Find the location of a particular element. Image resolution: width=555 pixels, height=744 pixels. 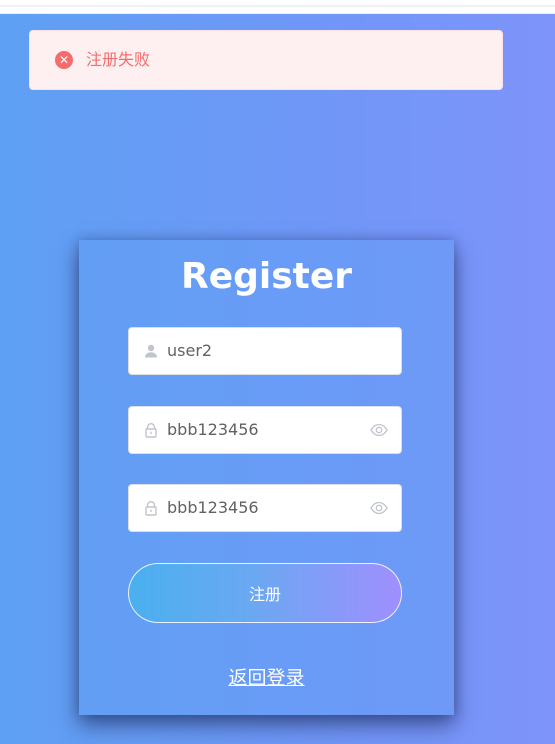

form-title: Register is located at coordinates (266, 276).